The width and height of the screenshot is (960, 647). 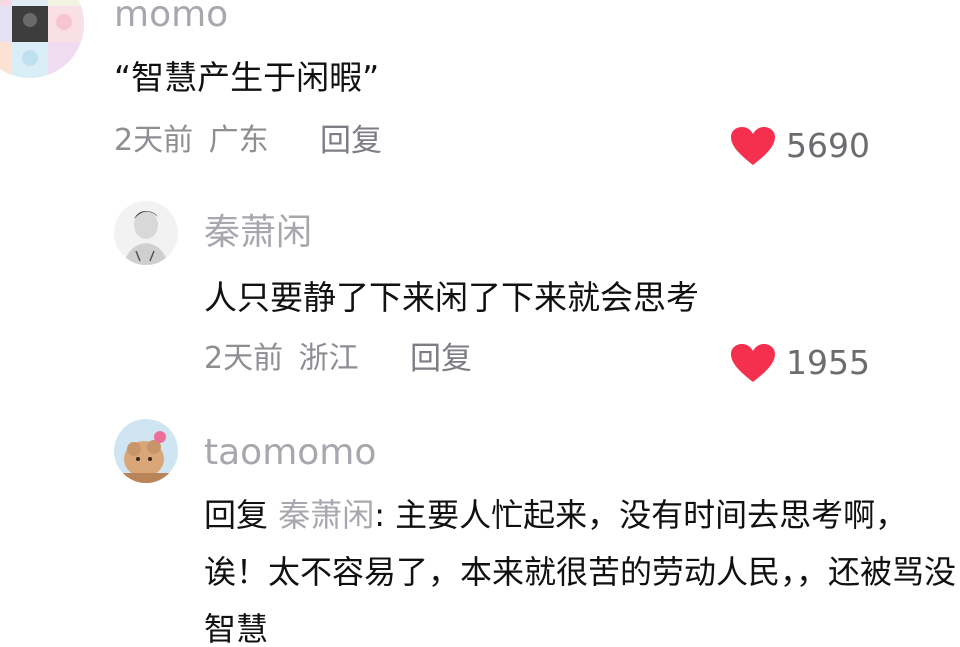 I want to click on like-count: 1955, so click(x=828, y=362).